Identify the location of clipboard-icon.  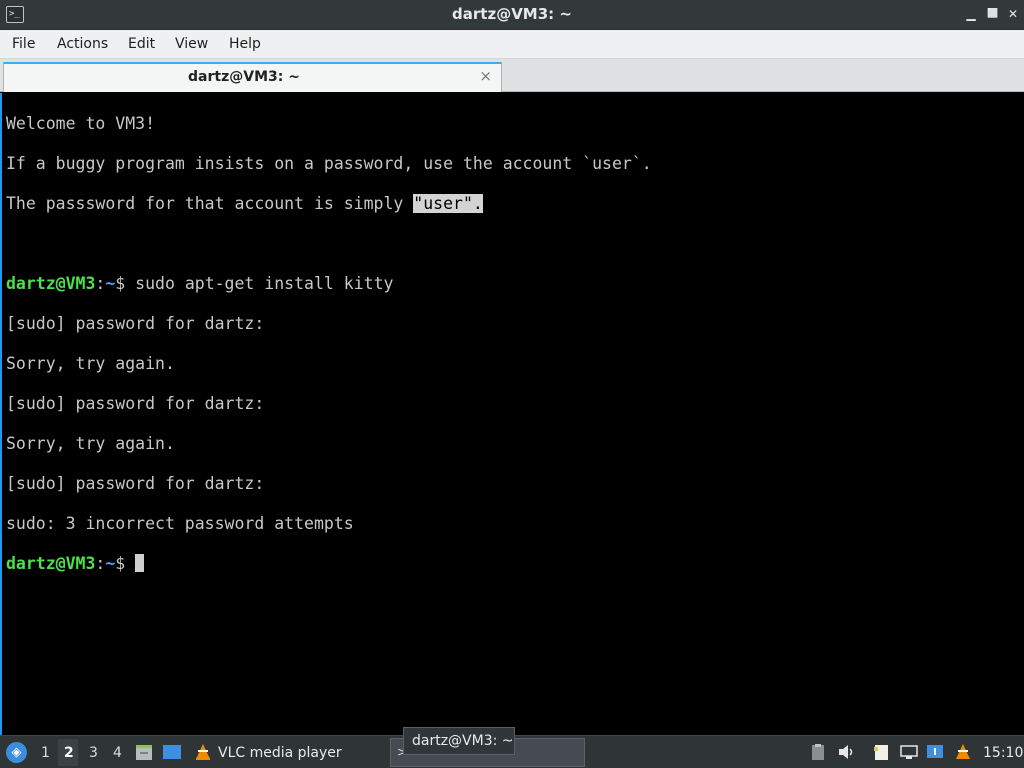
(818, 752).